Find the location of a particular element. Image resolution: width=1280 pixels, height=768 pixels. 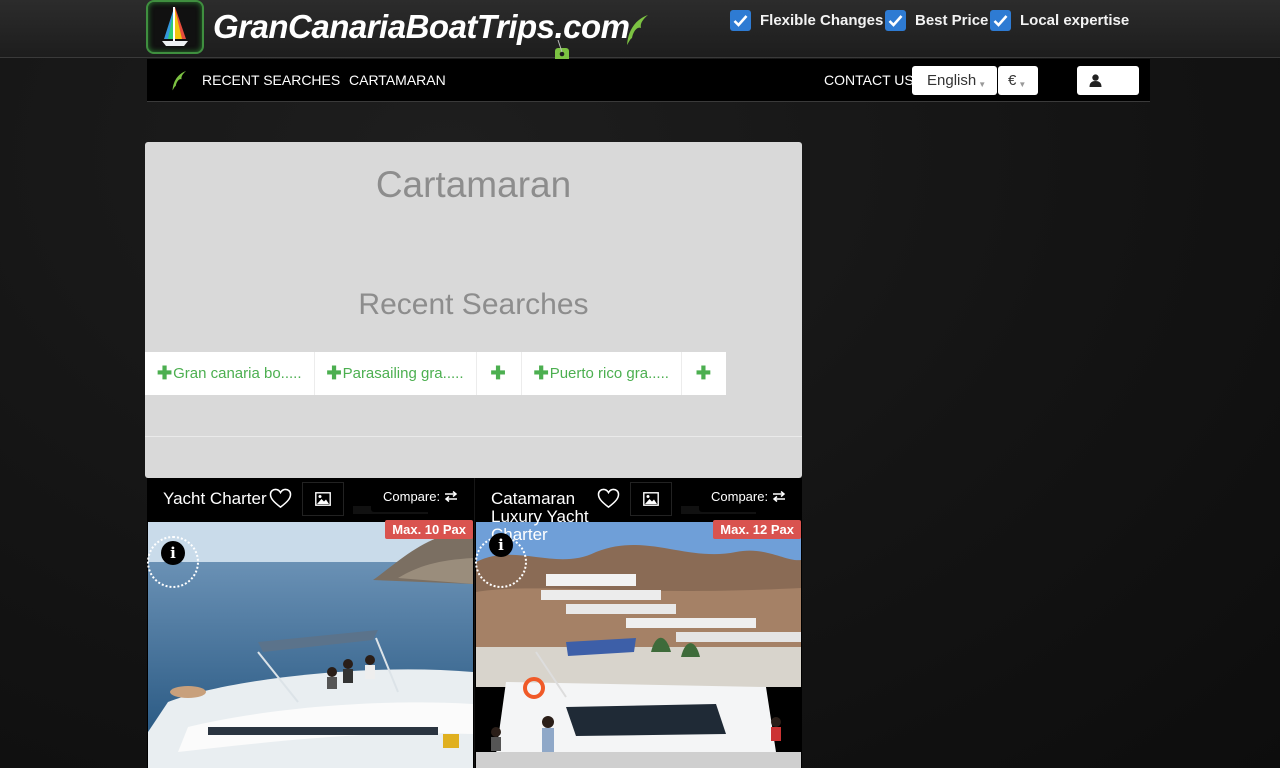

feature-local-expertise: Local expertise is located at coordinates (1059, 20).